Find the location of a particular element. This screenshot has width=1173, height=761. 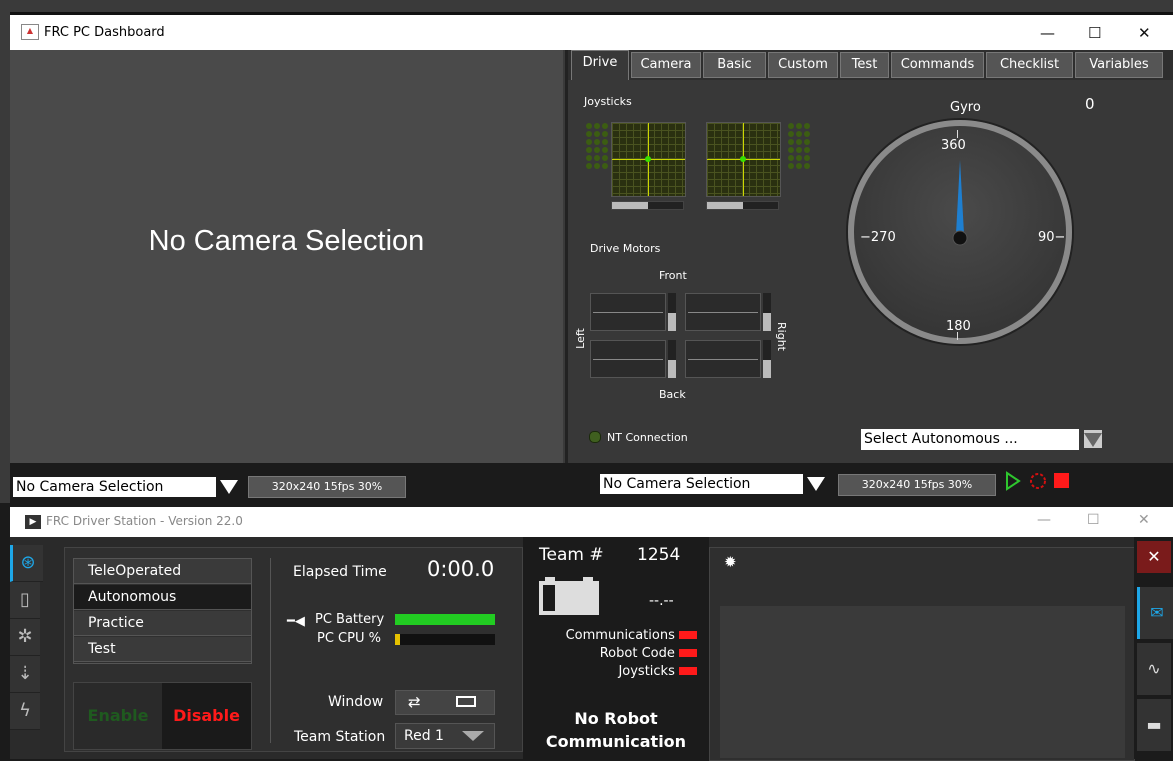

joystick1-buttons is located at coordinates (597, 146).